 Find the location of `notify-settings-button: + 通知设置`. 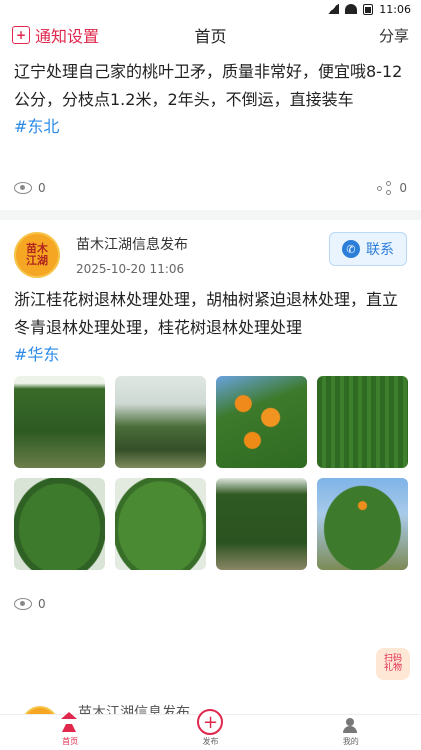

notify-settings-button: + 通知设置 is located at coordinates (55, 35).